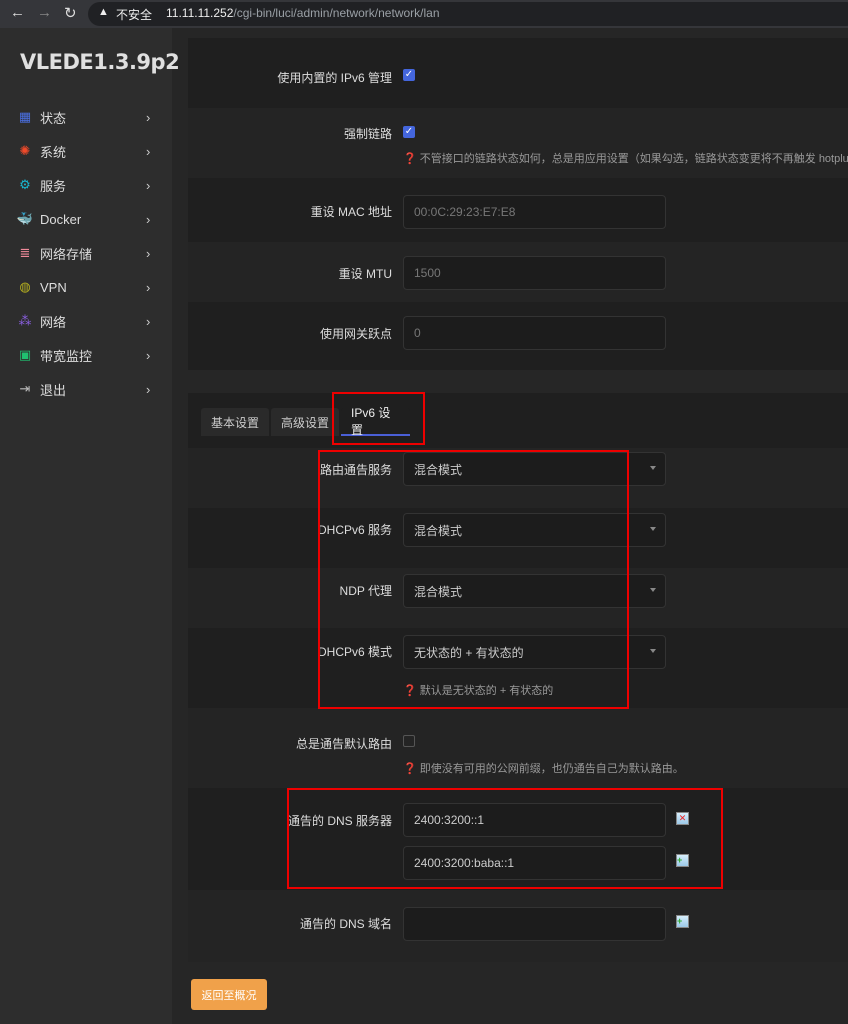 This screenshot has width=848, height=1024. What do you see at coordinates (103, 12) in the screenshot?
I see `warning-icon: ▲` at bounding box center [103, 12].